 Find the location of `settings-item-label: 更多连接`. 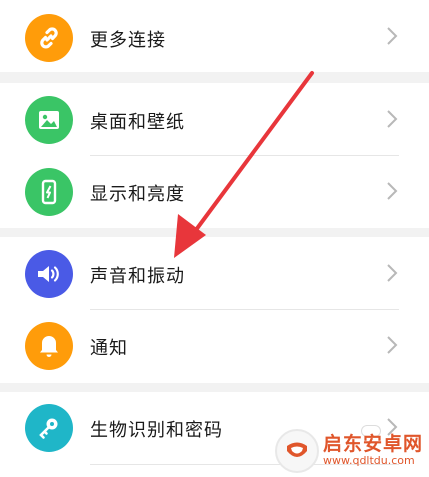

settings-item-label: 更多连接 is located at coordinates (128, 40).